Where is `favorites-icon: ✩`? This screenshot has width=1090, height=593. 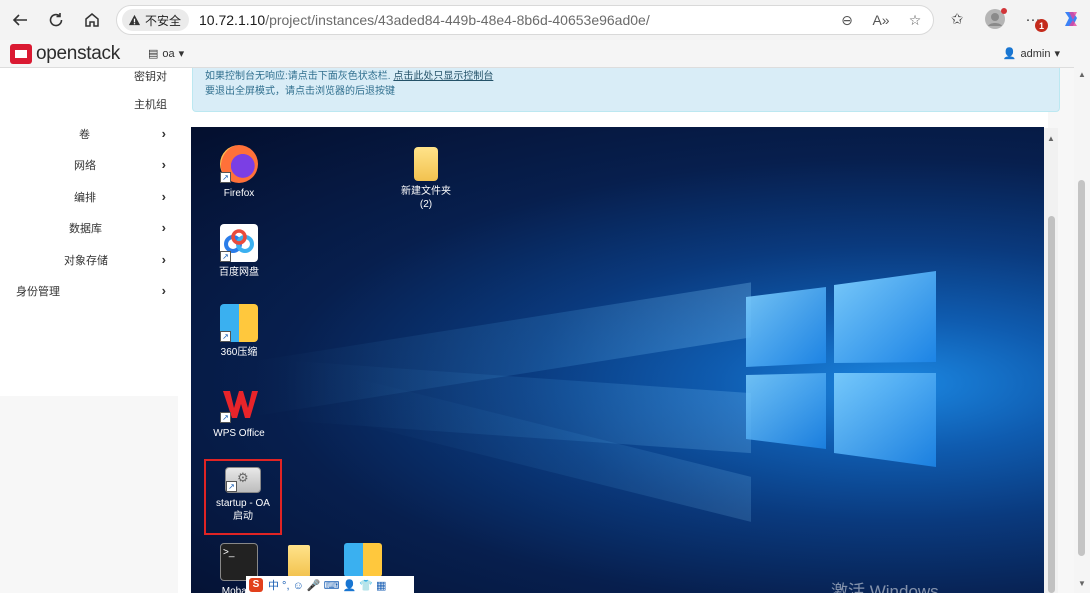 favorites-icon: ✩ is located at coordinates (957, 19).